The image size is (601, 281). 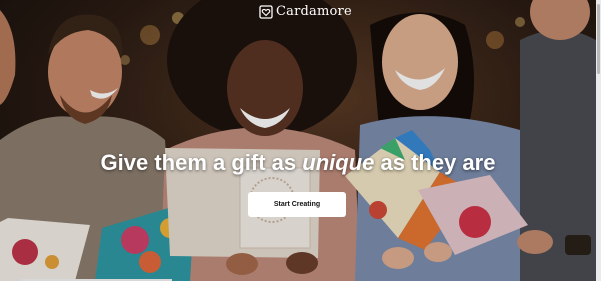 I want to click on headline-text-before: Give them a gift as, so click(x=201, y=162).